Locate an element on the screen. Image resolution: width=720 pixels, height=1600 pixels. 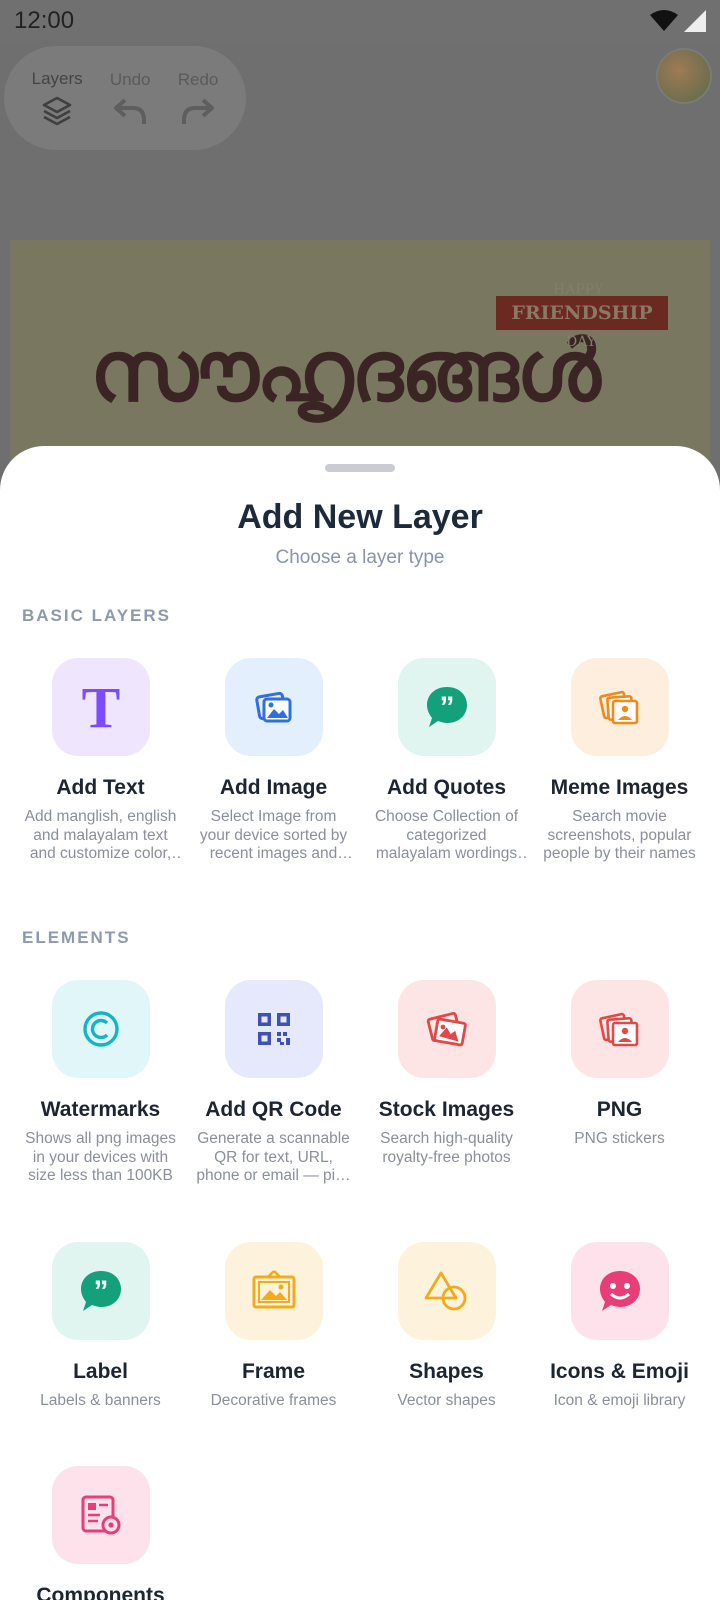
layer-option-icons-and-emoji: Icons & Emoji Icon & emoji library is located at coordinates (619, 1326).